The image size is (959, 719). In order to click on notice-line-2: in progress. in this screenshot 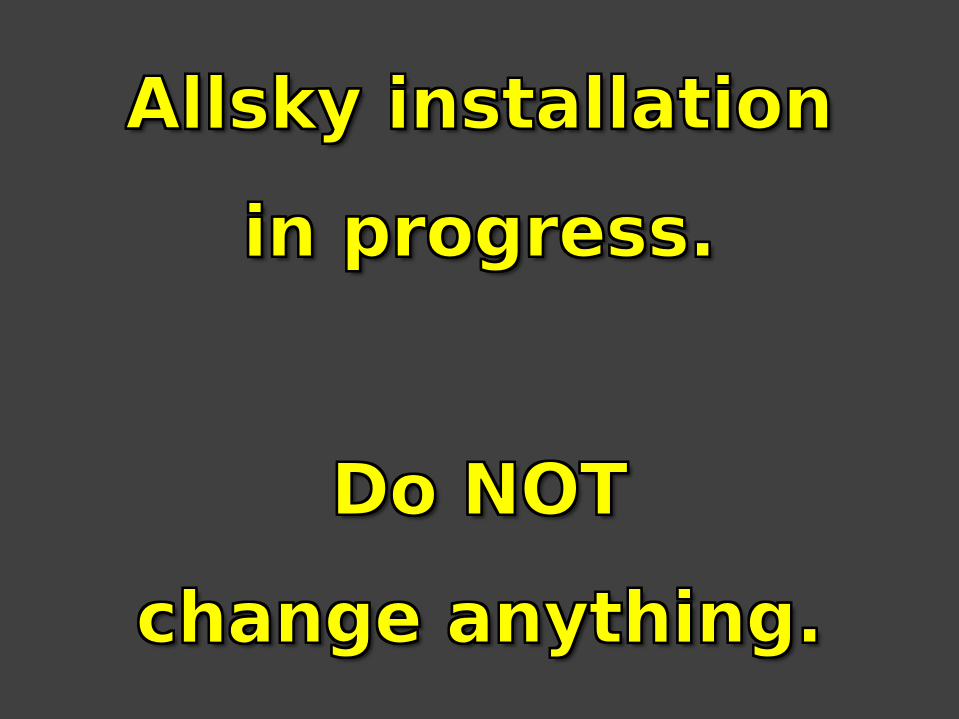, I will do `click(480, 232)`.